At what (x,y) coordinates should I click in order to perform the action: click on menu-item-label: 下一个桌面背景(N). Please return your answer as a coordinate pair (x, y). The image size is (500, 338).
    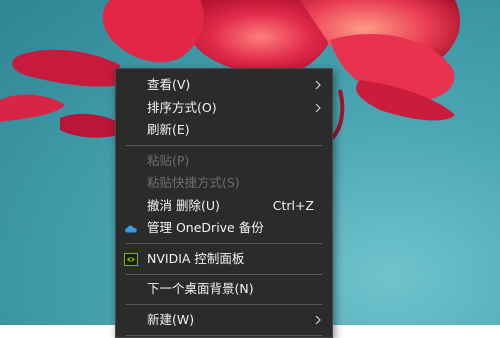
    Looking at the image, I should click on (200, 288).